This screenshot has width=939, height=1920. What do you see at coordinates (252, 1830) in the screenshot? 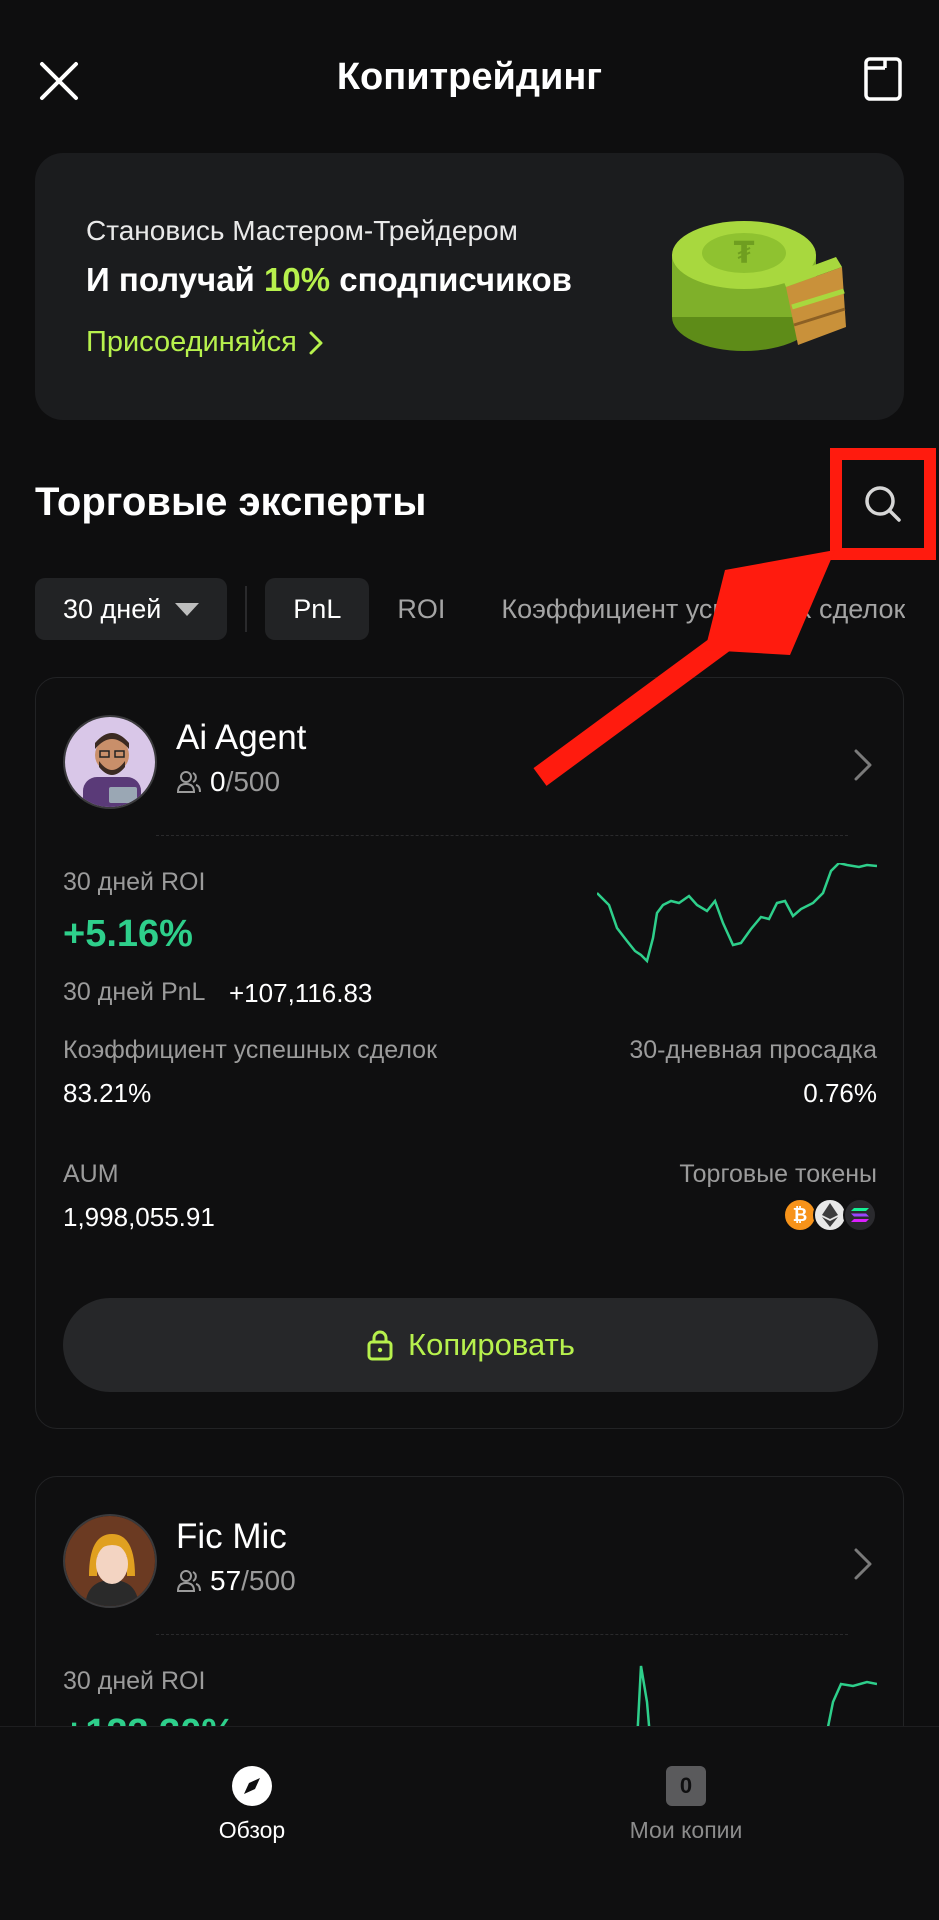
I see `nav-overview-label: Обзор` at bounding box center [252, 1830].